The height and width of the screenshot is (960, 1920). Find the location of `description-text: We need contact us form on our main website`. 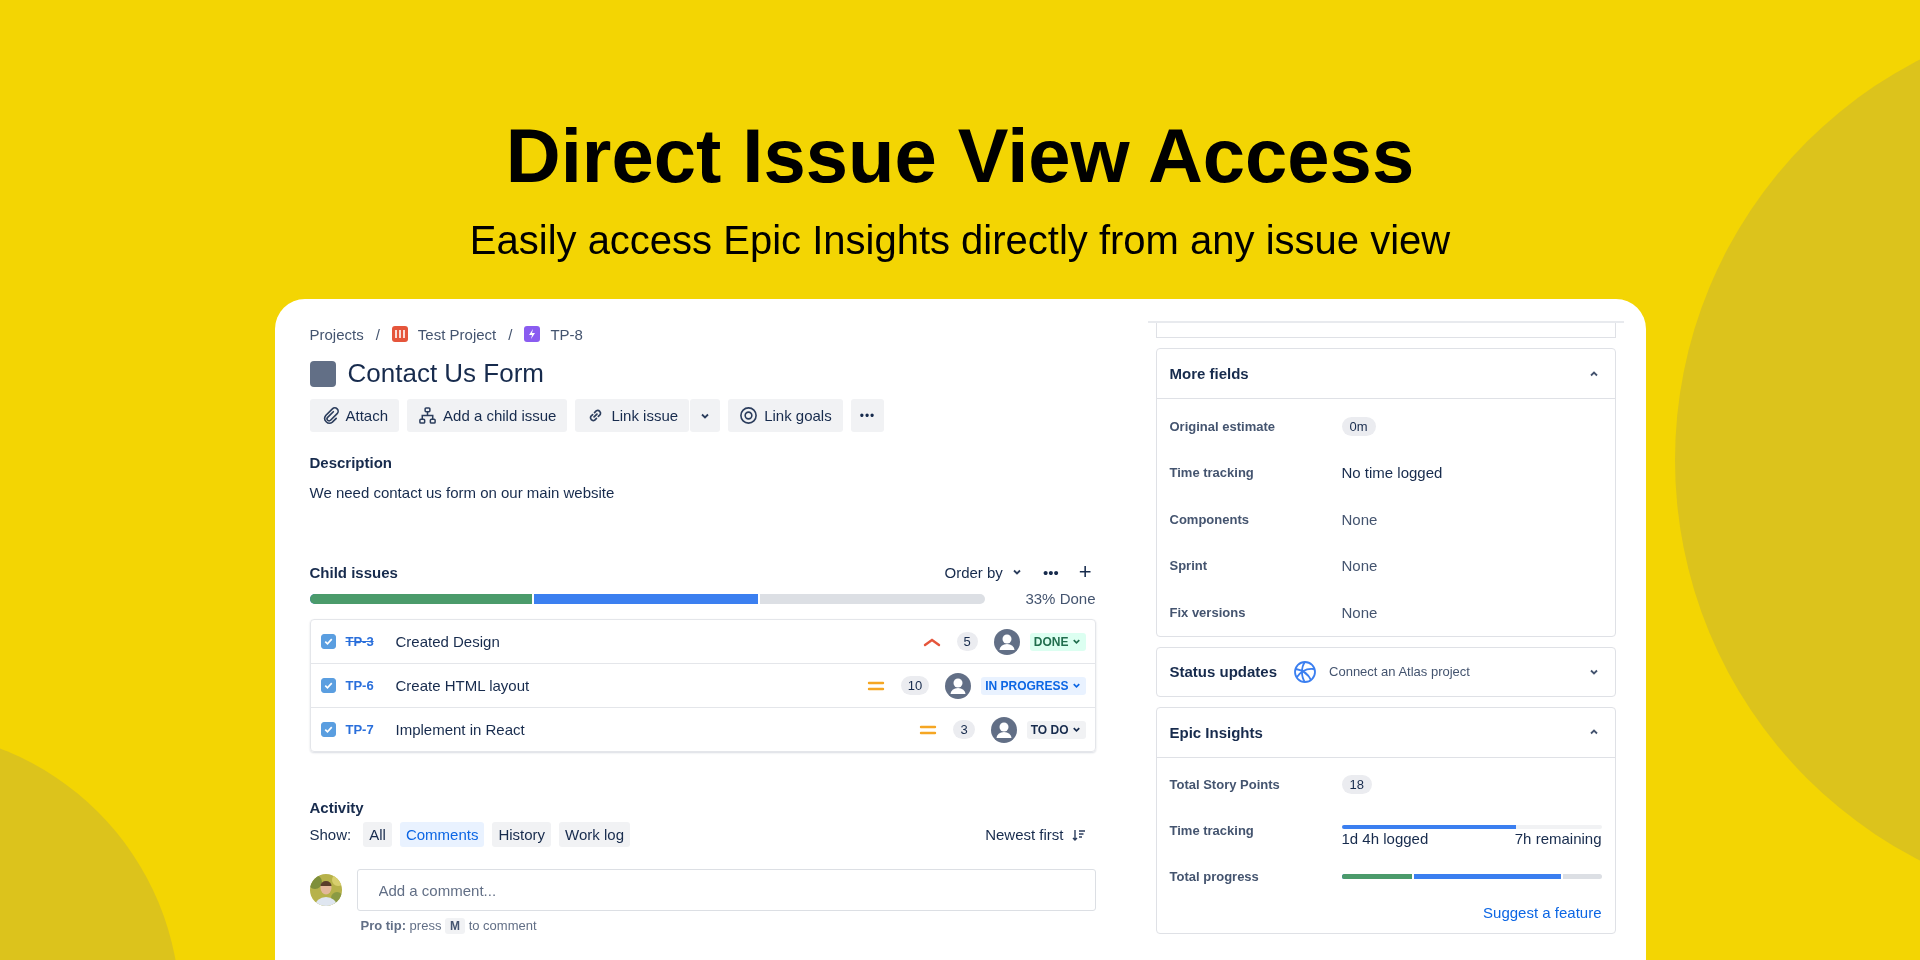

description-text: We need contact us form on our main website is located at coordinates (462, 492).